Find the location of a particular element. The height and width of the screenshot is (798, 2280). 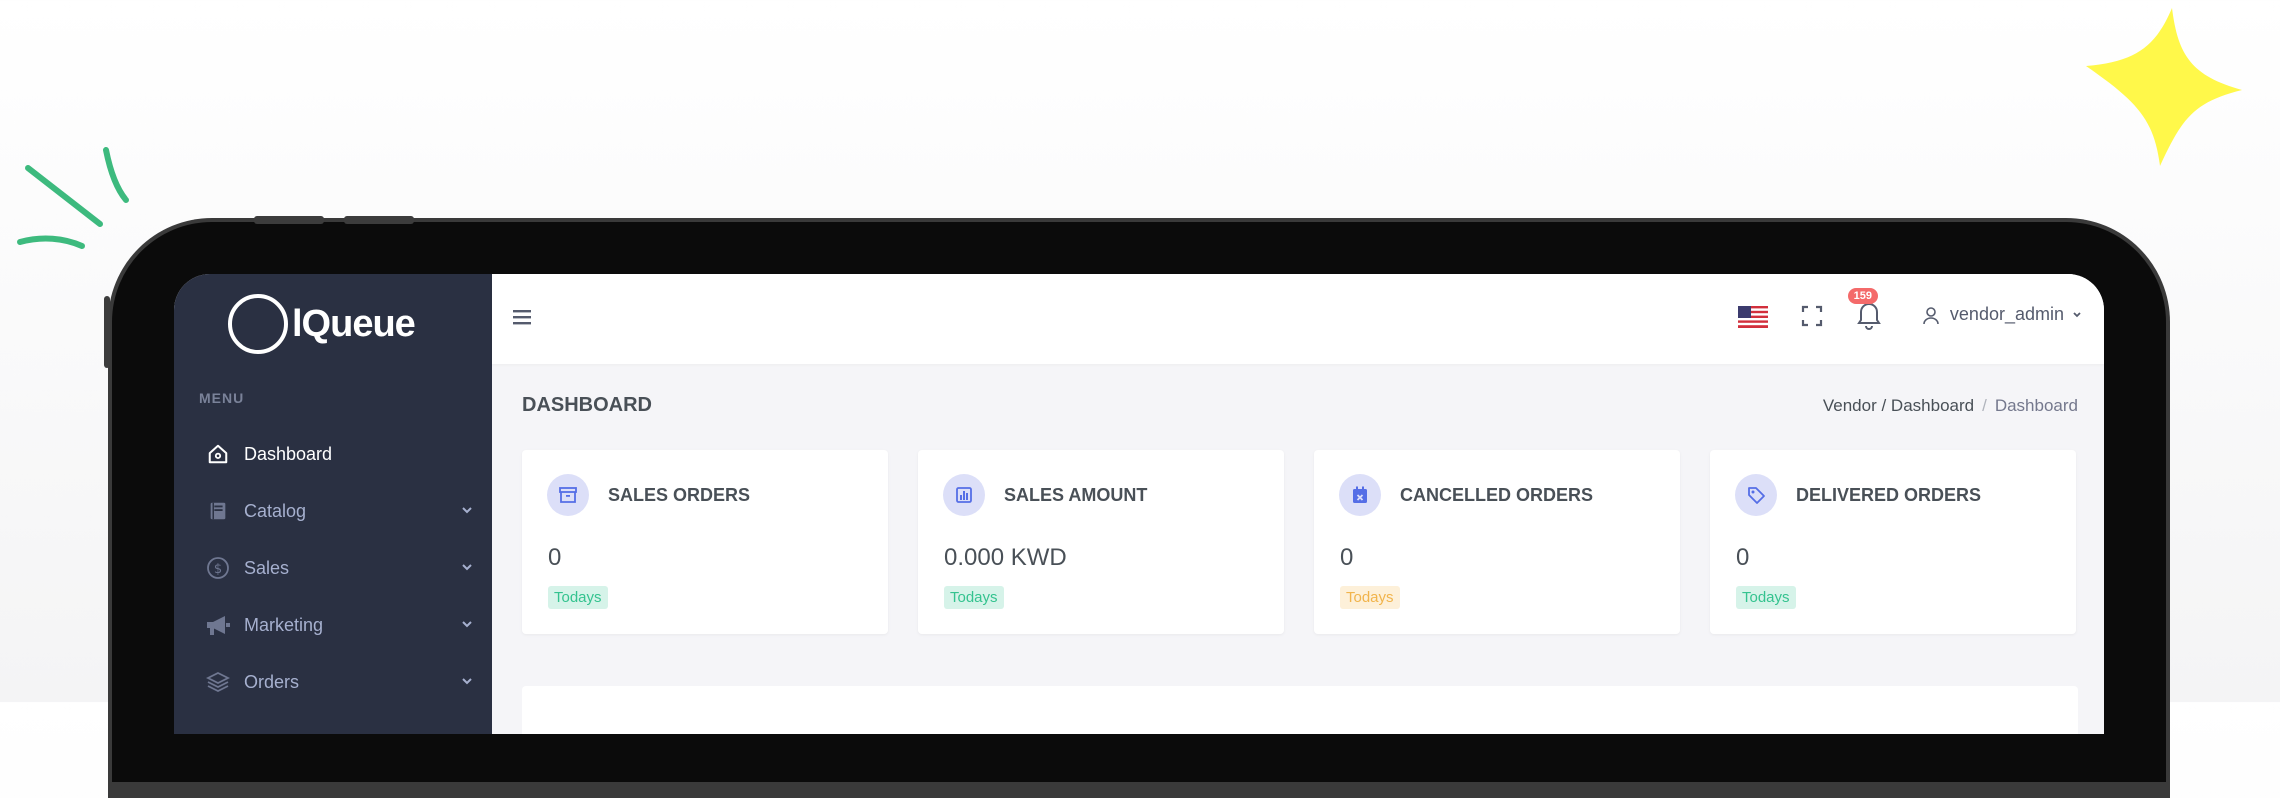

sidebar-item-label: Catalog is located at coordinates (275, 510).